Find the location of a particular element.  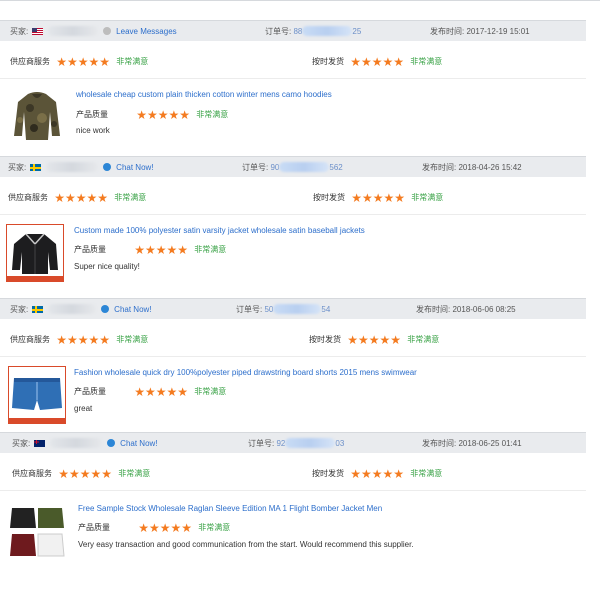

published-time: 2018-06-06 08:25 is located at coordinates (484, 309).